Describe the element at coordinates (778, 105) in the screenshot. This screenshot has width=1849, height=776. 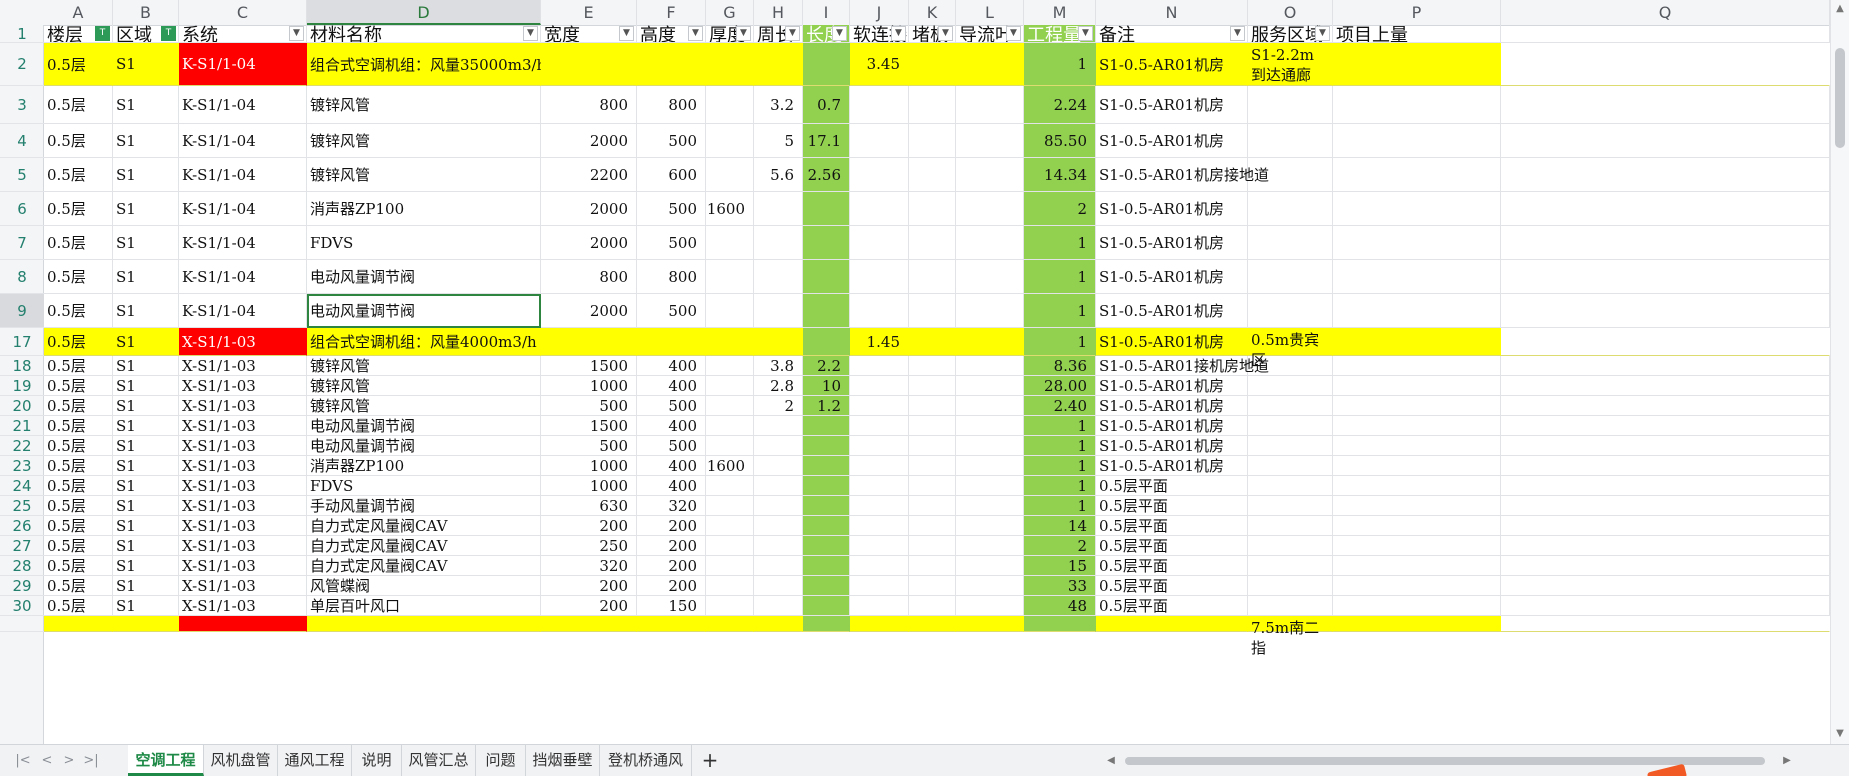
I see `cell-h: 3.2` at that location.